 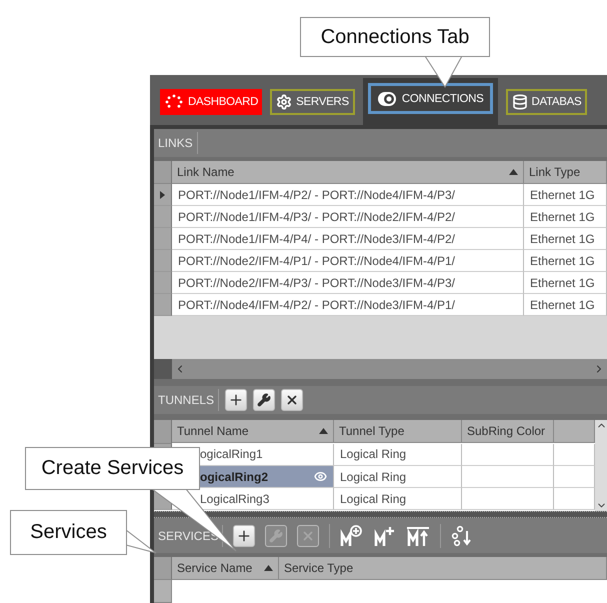 What do you see at coordinates (348, 261) in the screenshot?
I see `table-cell: PORT://Node2/IFM-4/P1/ - PORT://Node4/IFM-4/P1/` at bounding box center [348, 261].